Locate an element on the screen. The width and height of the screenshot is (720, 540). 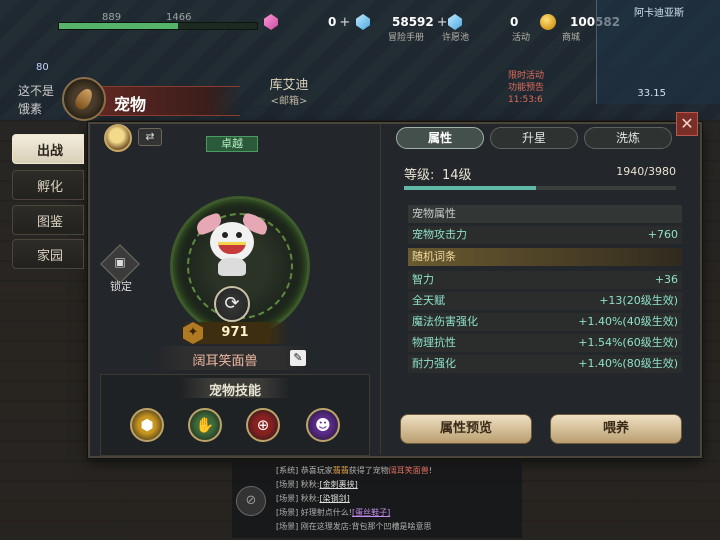
player-level: 80 is located at coordinates (42, 67).